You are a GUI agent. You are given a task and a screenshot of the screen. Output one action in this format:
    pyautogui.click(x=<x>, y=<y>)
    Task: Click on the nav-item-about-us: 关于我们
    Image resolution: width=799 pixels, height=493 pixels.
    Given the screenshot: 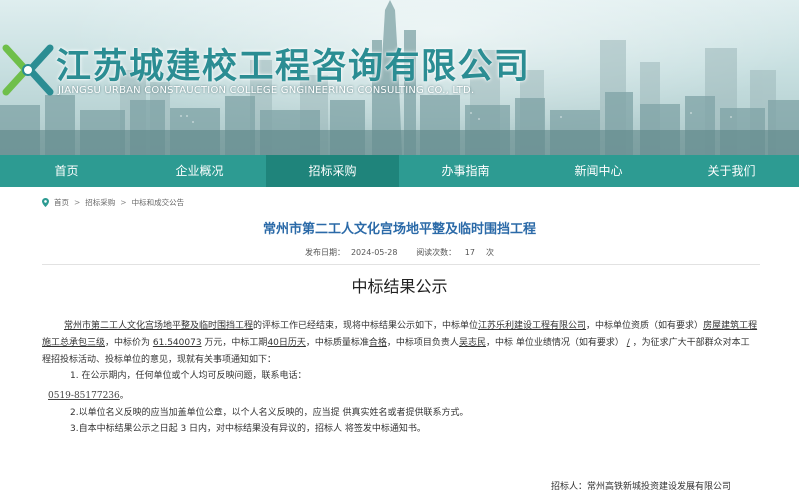 What is the action you would take?
    pyautogui.click(x=731, y=171)
    